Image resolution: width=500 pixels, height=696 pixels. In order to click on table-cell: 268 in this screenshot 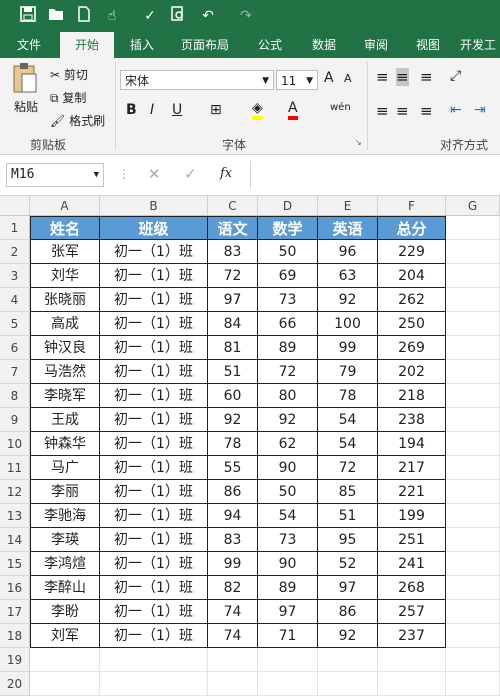, I will do `click(412, 588)`.